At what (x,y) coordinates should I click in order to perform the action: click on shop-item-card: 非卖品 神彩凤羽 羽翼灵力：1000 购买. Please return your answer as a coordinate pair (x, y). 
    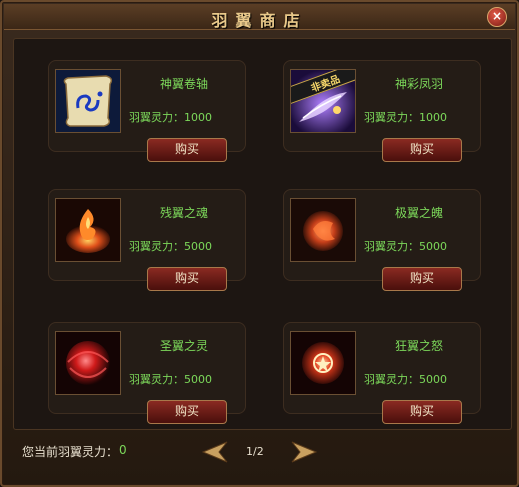
    Looking at the image, I should click on (382, 111).